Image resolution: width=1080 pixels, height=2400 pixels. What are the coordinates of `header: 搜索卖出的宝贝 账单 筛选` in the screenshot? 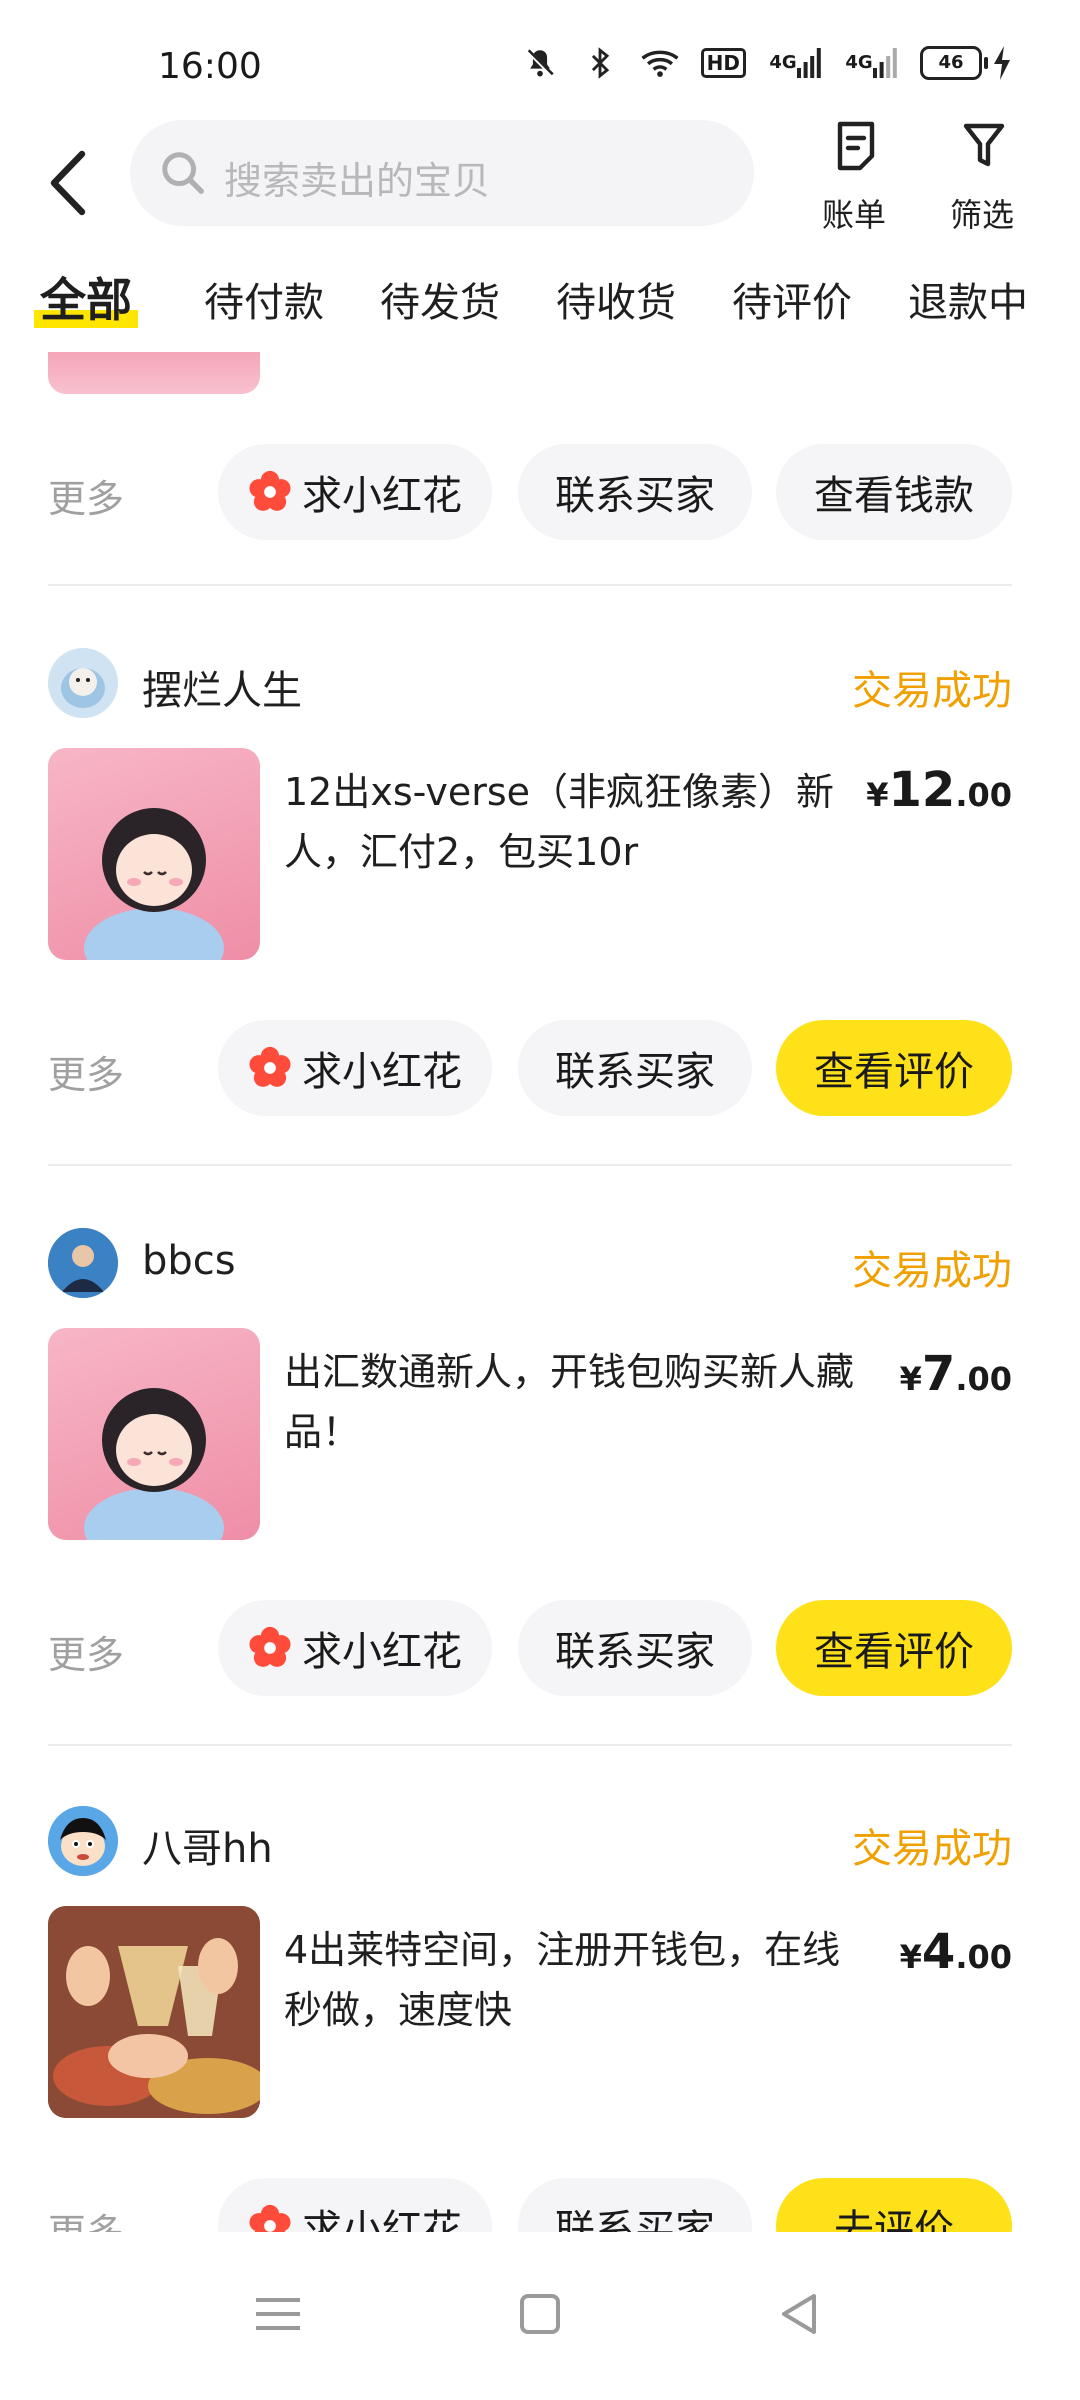 It's located at (540, 185).